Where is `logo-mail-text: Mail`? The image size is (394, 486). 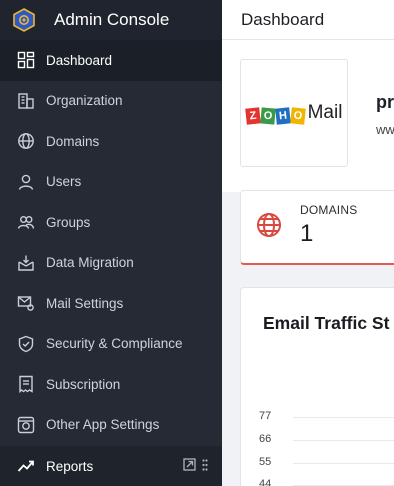
logo-mail-text: Mail is located at coordinates (325, 112).